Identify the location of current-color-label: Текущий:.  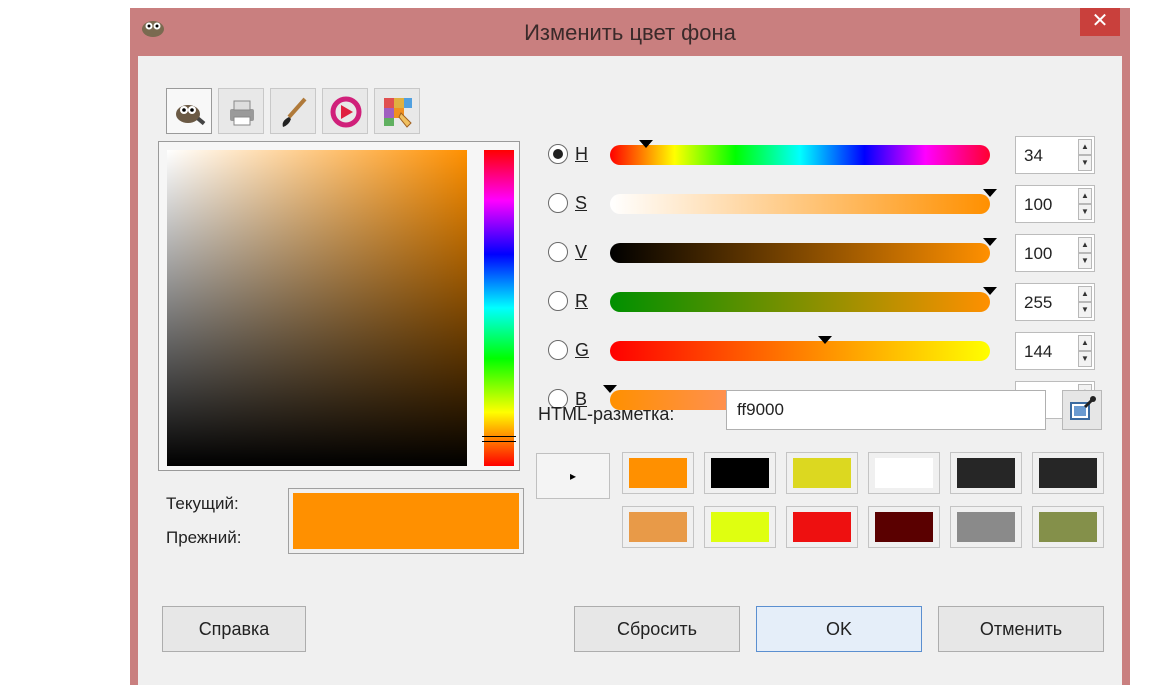
(202, 503).